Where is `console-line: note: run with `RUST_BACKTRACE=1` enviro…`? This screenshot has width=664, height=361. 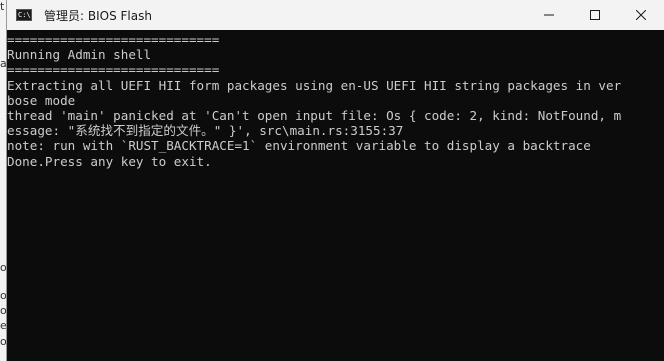
console-line: note: run with `RUST_BACKTRACE=1` enviro… is located at coordinates (299, 146).